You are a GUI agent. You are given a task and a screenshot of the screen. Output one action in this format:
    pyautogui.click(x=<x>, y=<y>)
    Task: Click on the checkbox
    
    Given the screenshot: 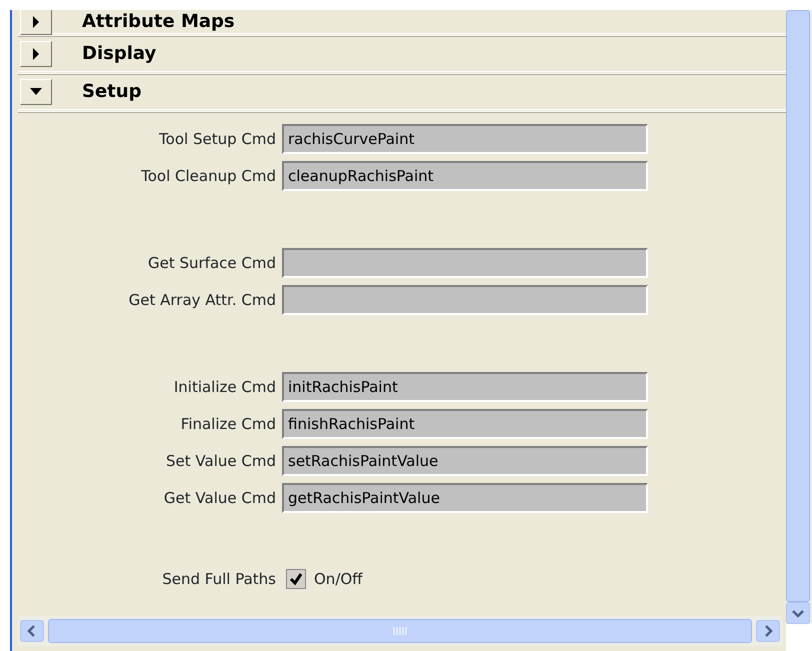 What is the action you would take?
    pyautogui.click(x=296, y=579)
    